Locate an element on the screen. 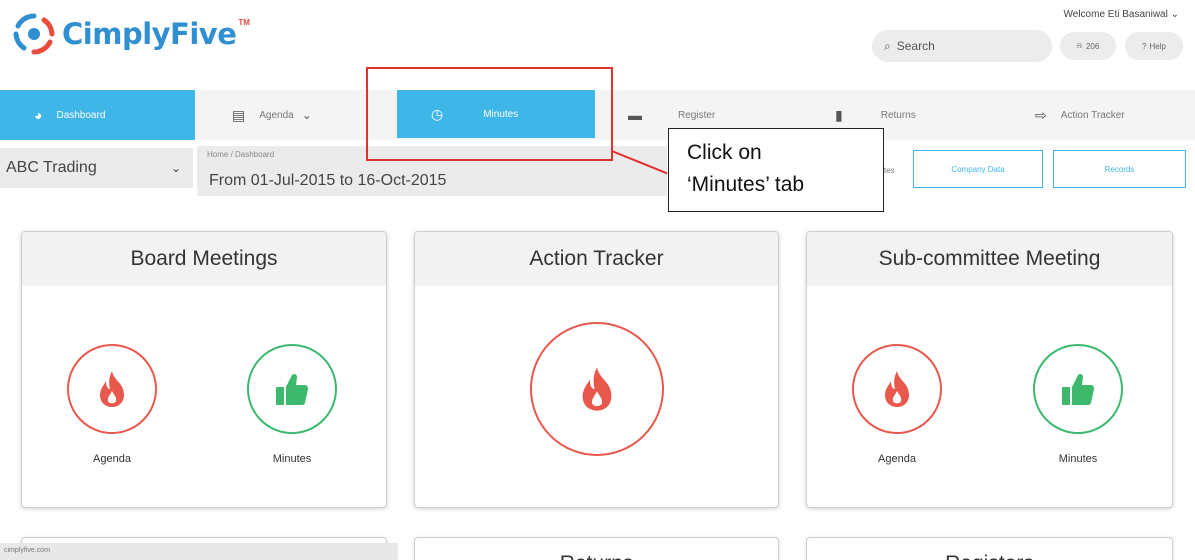 This screenshot has width=1195, height=560. list-icon: ▤ is located at coordinates (239, 114).